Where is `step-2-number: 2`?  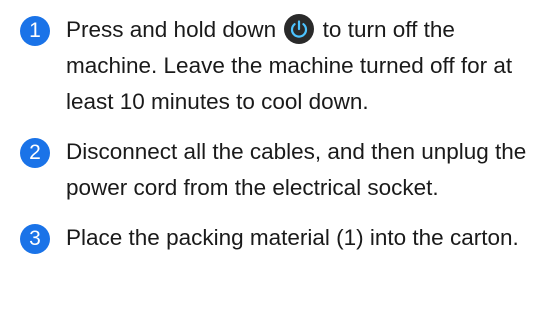
step-2-number: 2 is located at coordinates (35, 153).